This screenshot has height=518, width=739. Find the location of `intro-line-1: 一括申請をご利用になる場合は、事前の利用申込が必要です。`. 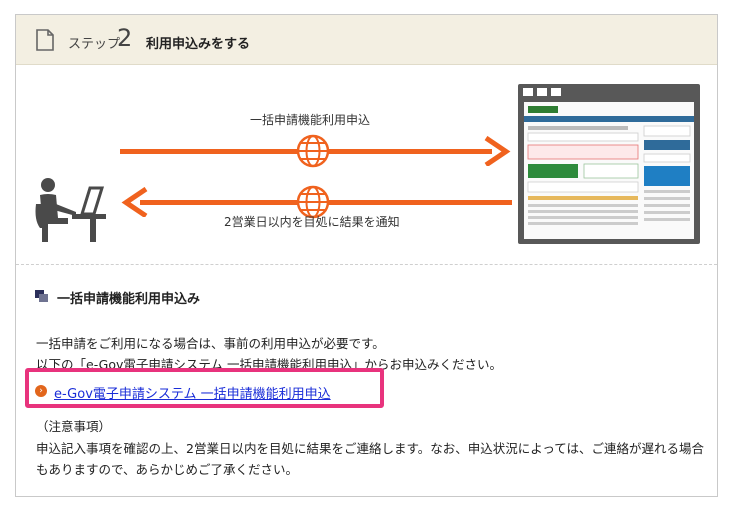

intro-line-1: 一括申請をご利用になる場合は、事前の利用申込が必要です。 is located at coordinates (210, 343).